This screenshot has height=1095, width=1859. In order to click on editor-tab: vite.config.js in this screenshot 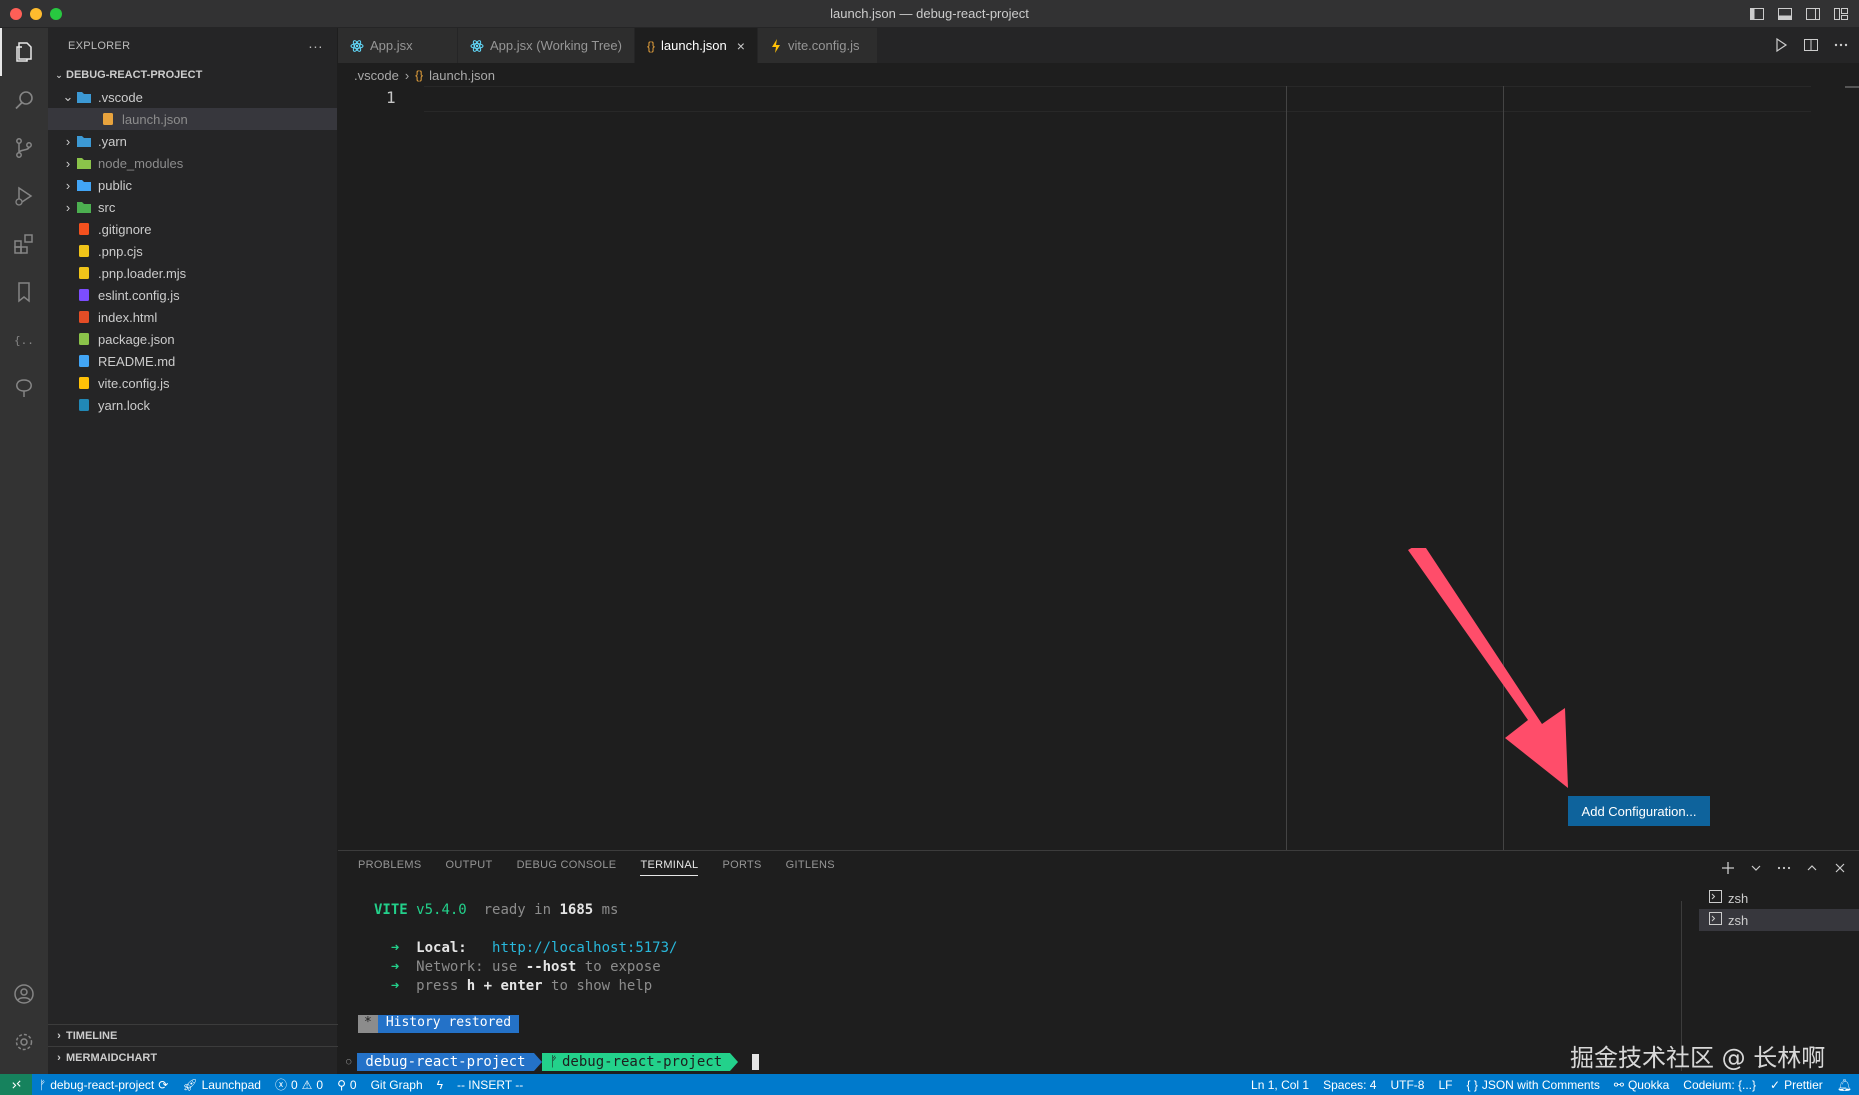, I will do `click(817, 45)`.